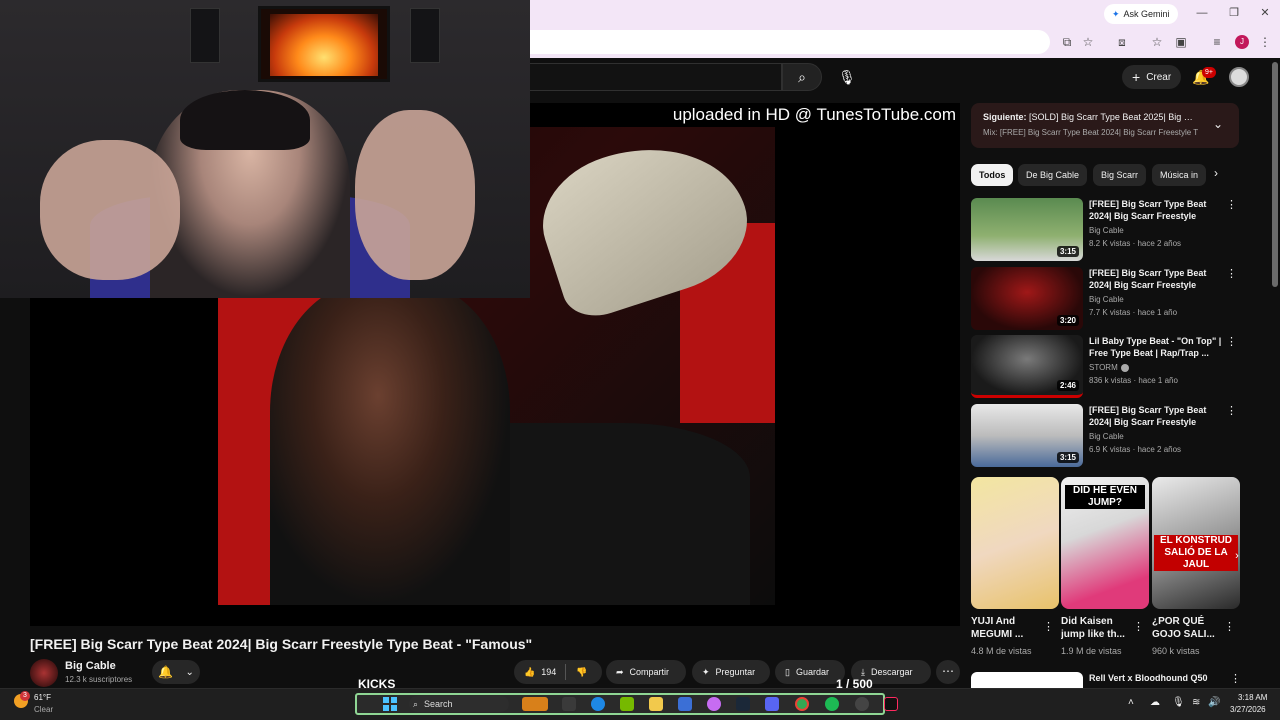 This screenshot has width=1280, height=720. I want to click on spotify-icon, so click(832, 704).